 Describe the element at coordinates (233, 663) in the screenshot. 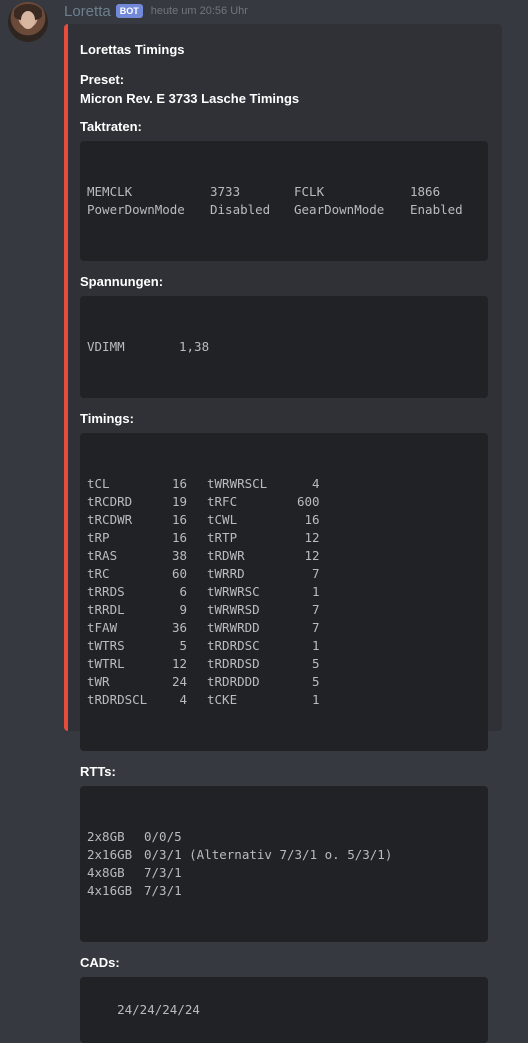

I see `timings-cell: tRDRDSD` at that location.